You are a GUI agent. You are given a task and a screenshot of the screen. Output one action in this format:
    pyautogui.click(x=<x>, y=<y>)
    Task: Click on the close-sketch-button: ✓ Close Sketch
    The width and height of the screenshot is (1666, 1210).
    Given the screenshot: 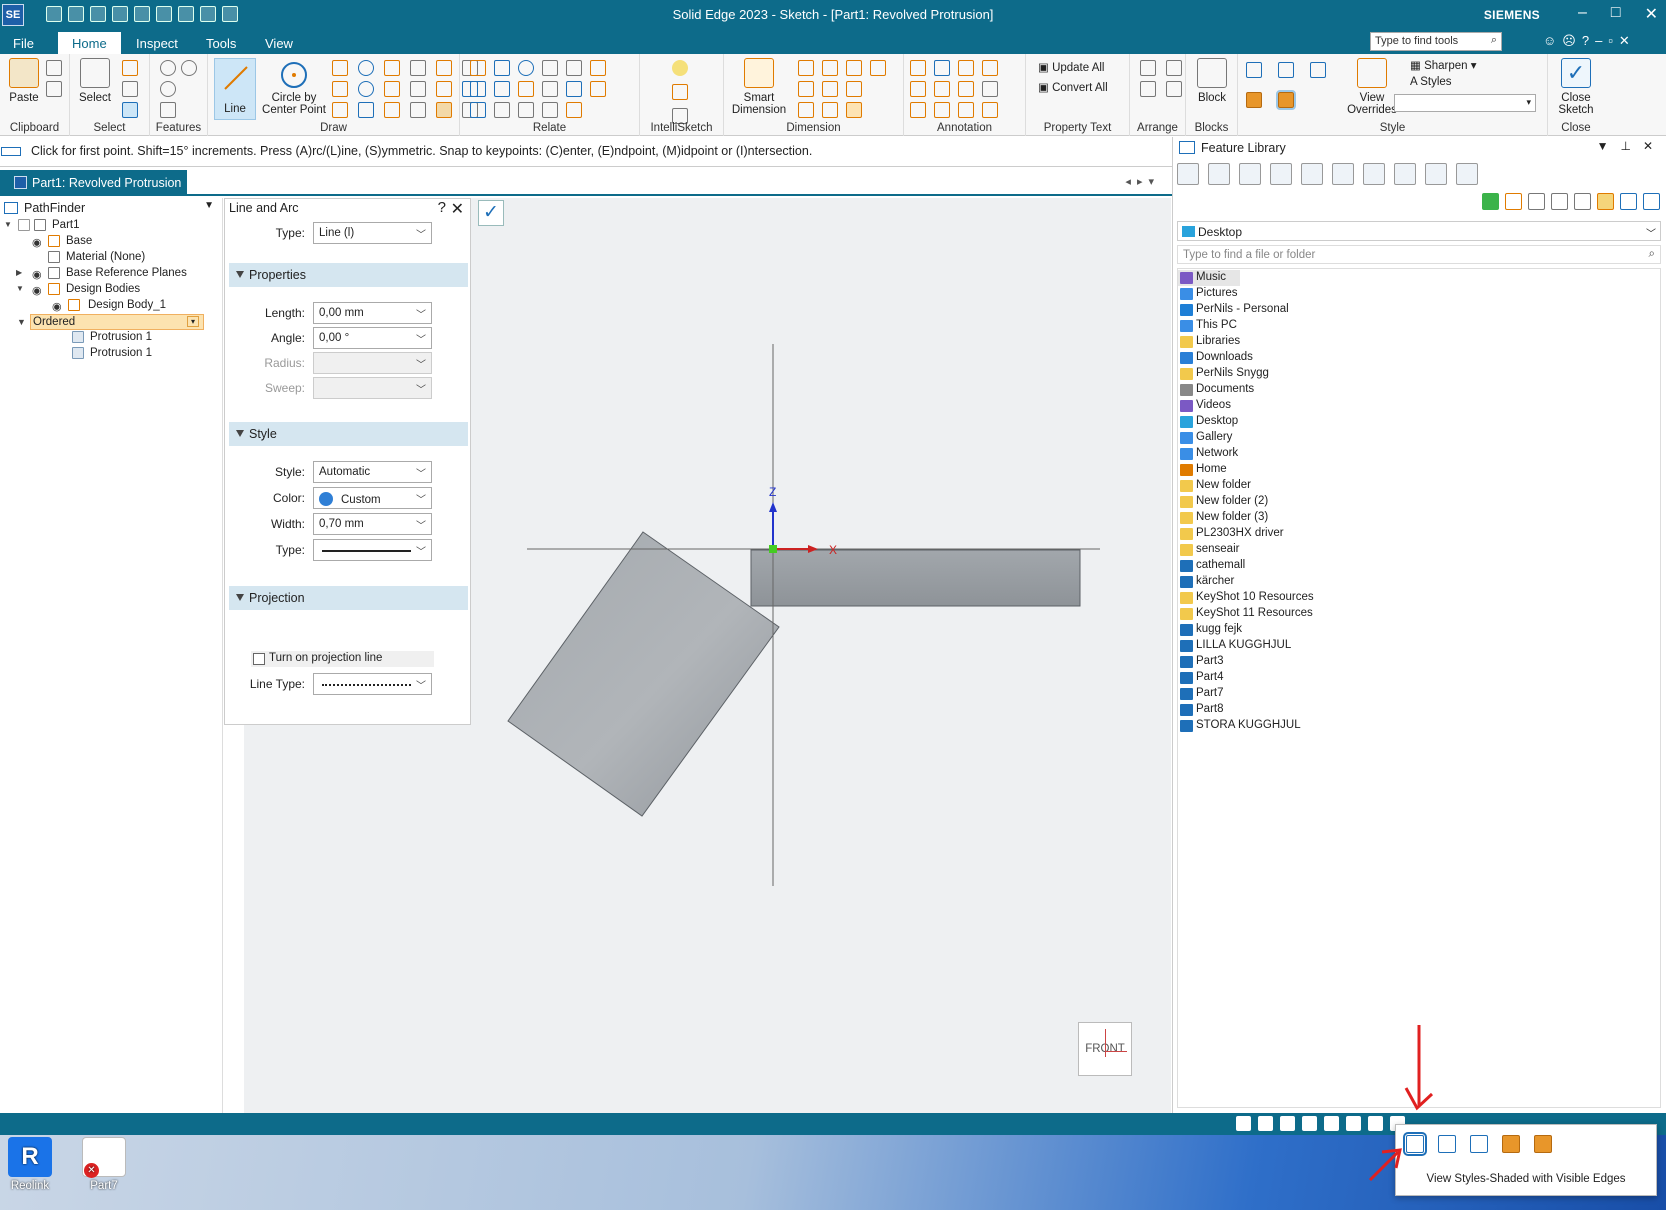 What is the action you would take?
    pyautogui.click(x=1576, y=87)
    